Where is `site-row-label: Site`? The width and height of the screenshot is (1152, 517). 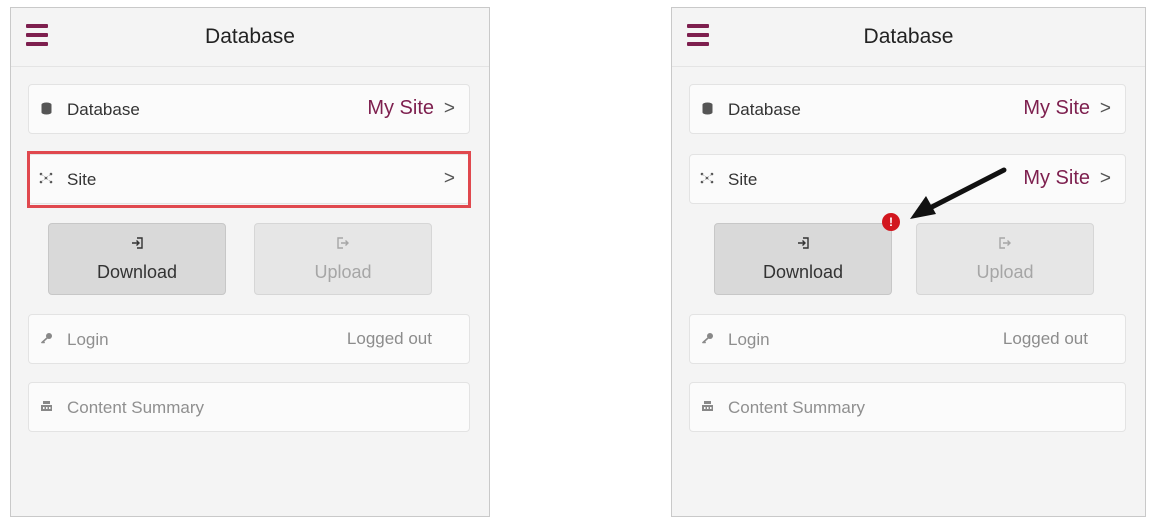
site-row-label: Site is located at coordinates (743, 179).